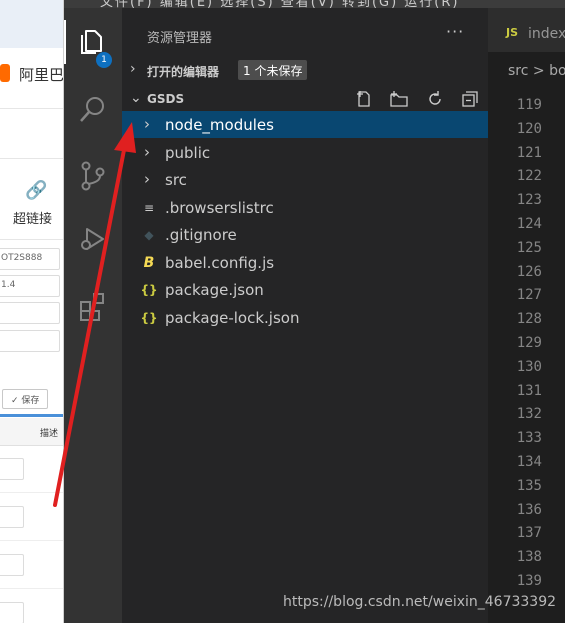  I want to click on tree-item-label: package-lock.json, so click(232, 318).